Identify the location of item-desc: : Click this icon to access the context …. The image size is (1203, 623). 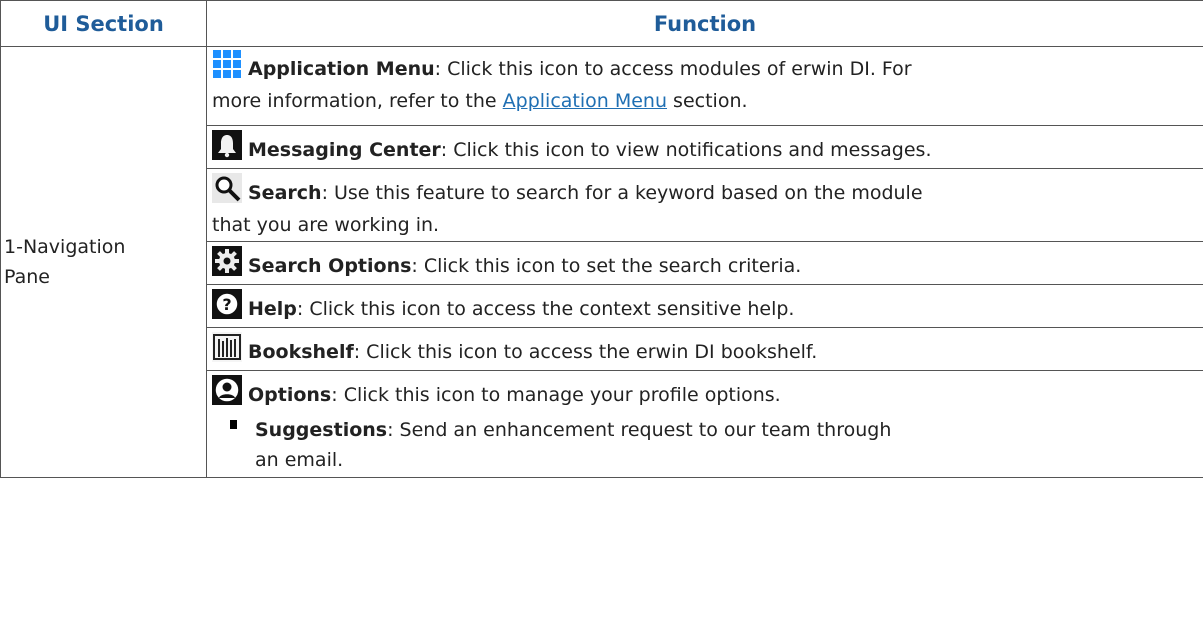
(545, 309).